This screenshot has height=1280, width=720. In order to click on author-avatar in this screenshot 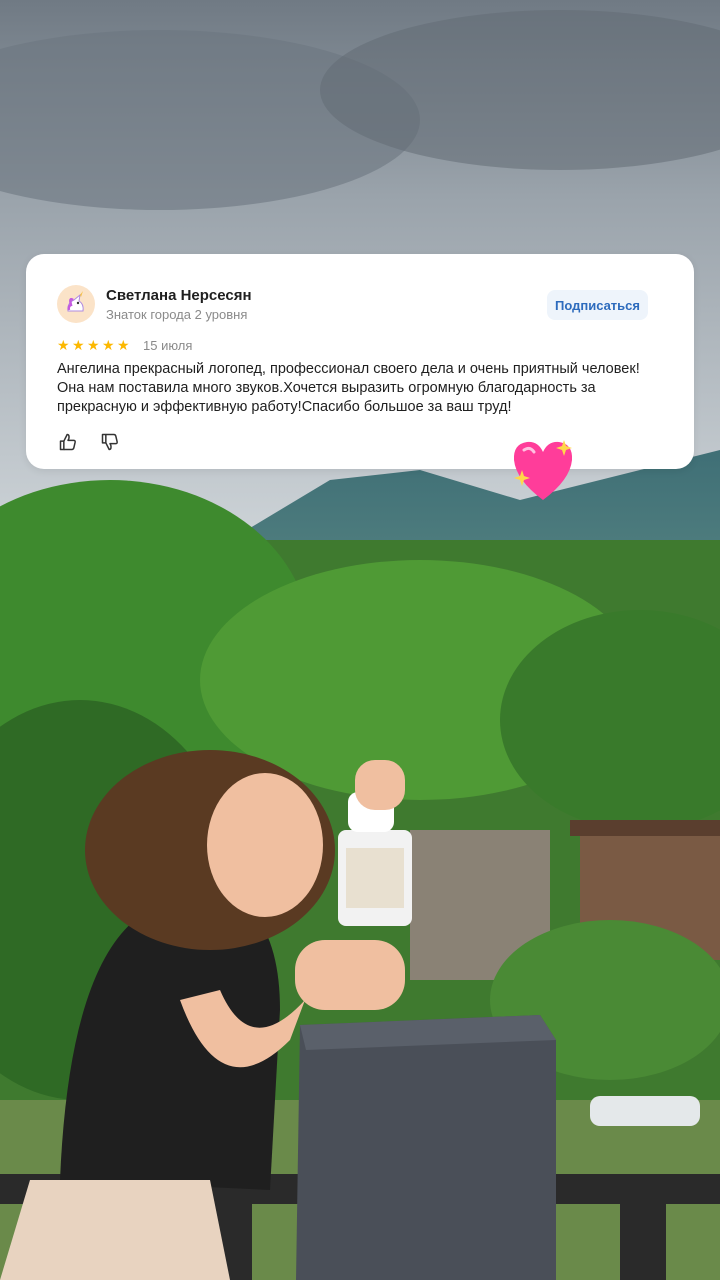, I will do `click(76, 304)`.